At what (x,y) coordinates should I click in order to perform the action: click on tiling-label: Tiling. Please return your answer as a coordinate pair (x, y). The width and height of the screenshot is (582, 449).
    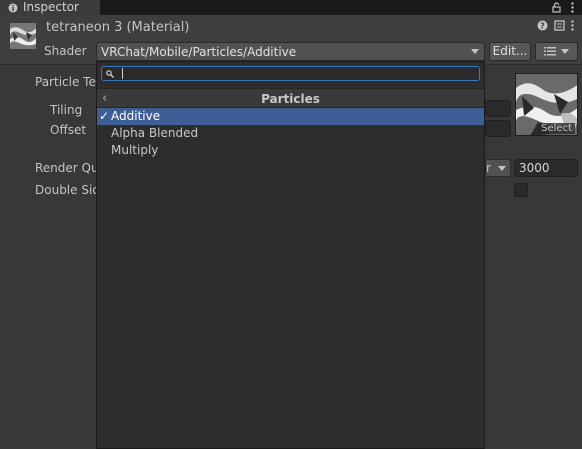
    Looking at the image, I should click on (66, 110).